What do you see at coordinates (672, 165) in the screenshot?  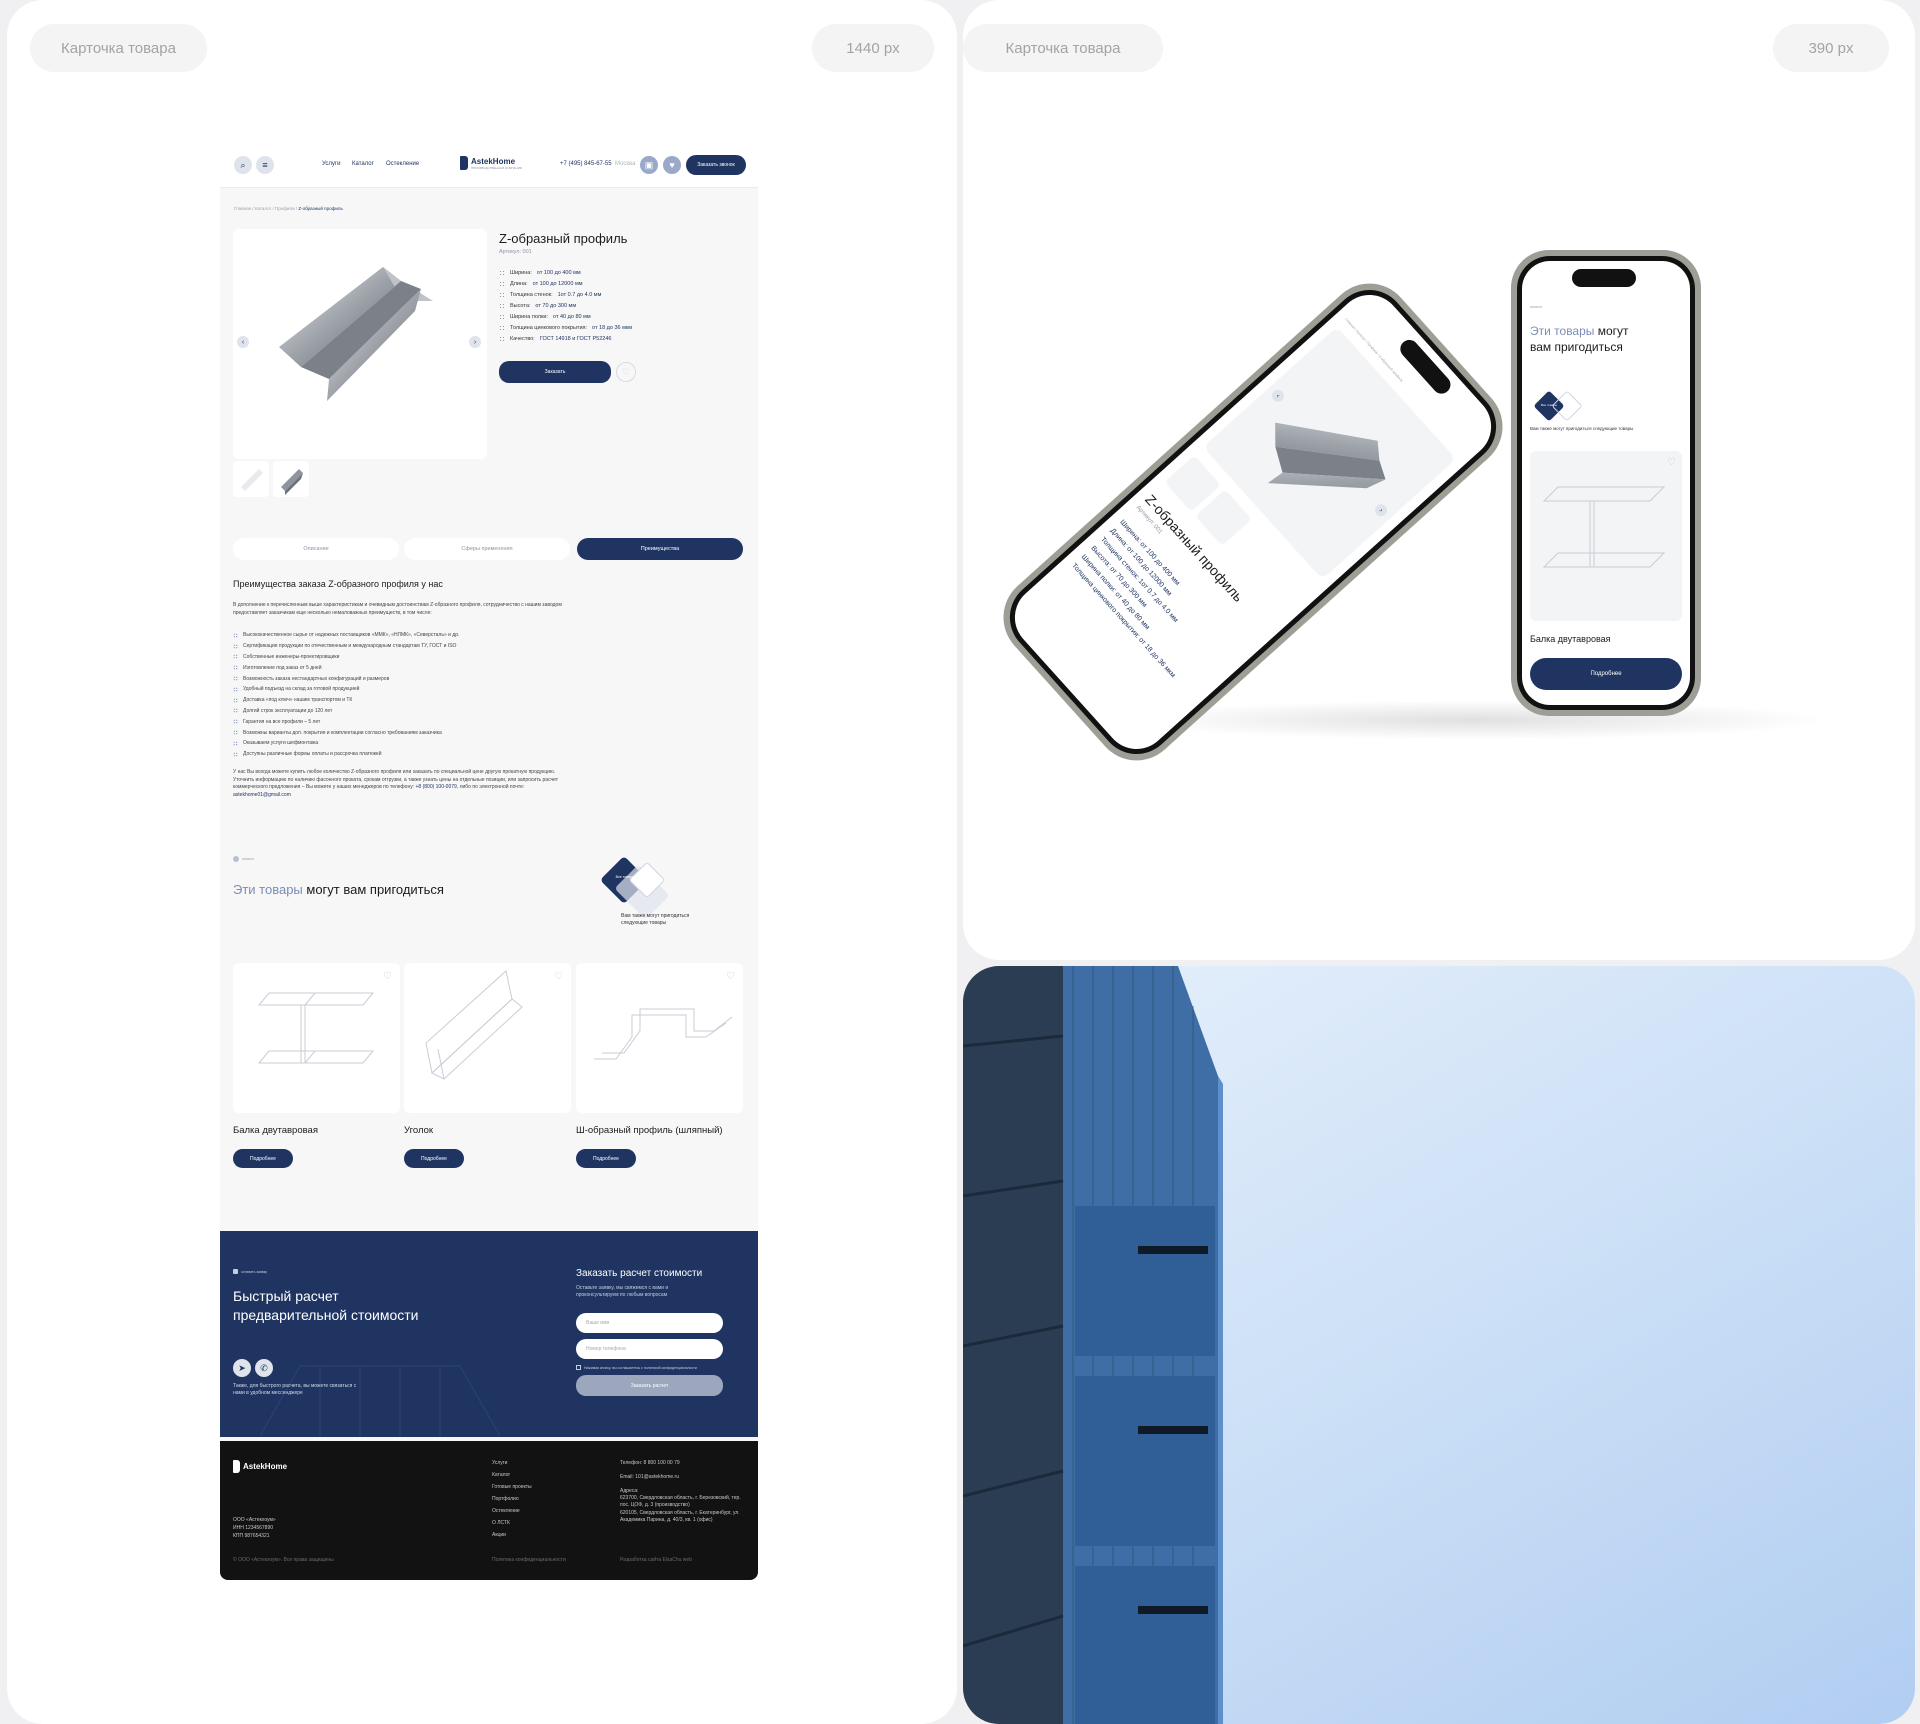 I see `favorites-icon: ♥` at bounding box center [672, 165].